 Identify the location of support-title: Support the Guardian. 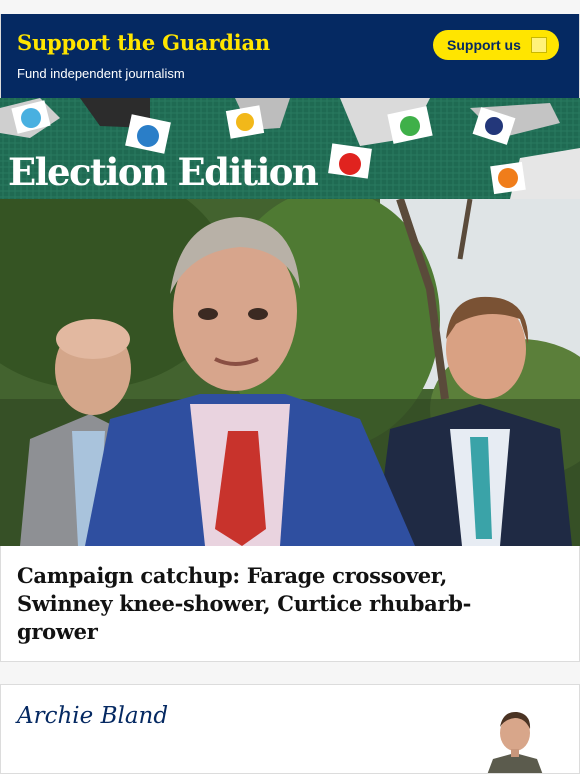
(143, 42).